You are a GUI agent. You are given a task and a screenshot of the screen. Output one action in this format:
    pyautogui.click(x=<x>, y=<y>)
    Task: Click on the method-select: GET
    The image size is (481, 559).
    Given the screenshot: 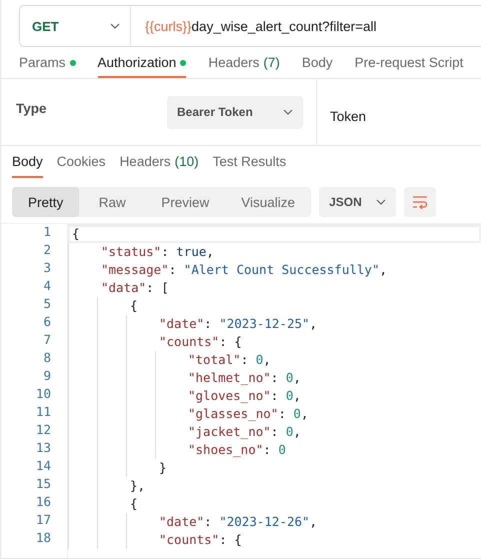 What is the action you would take?
    pyautogui.click(x=75, y=26)
    